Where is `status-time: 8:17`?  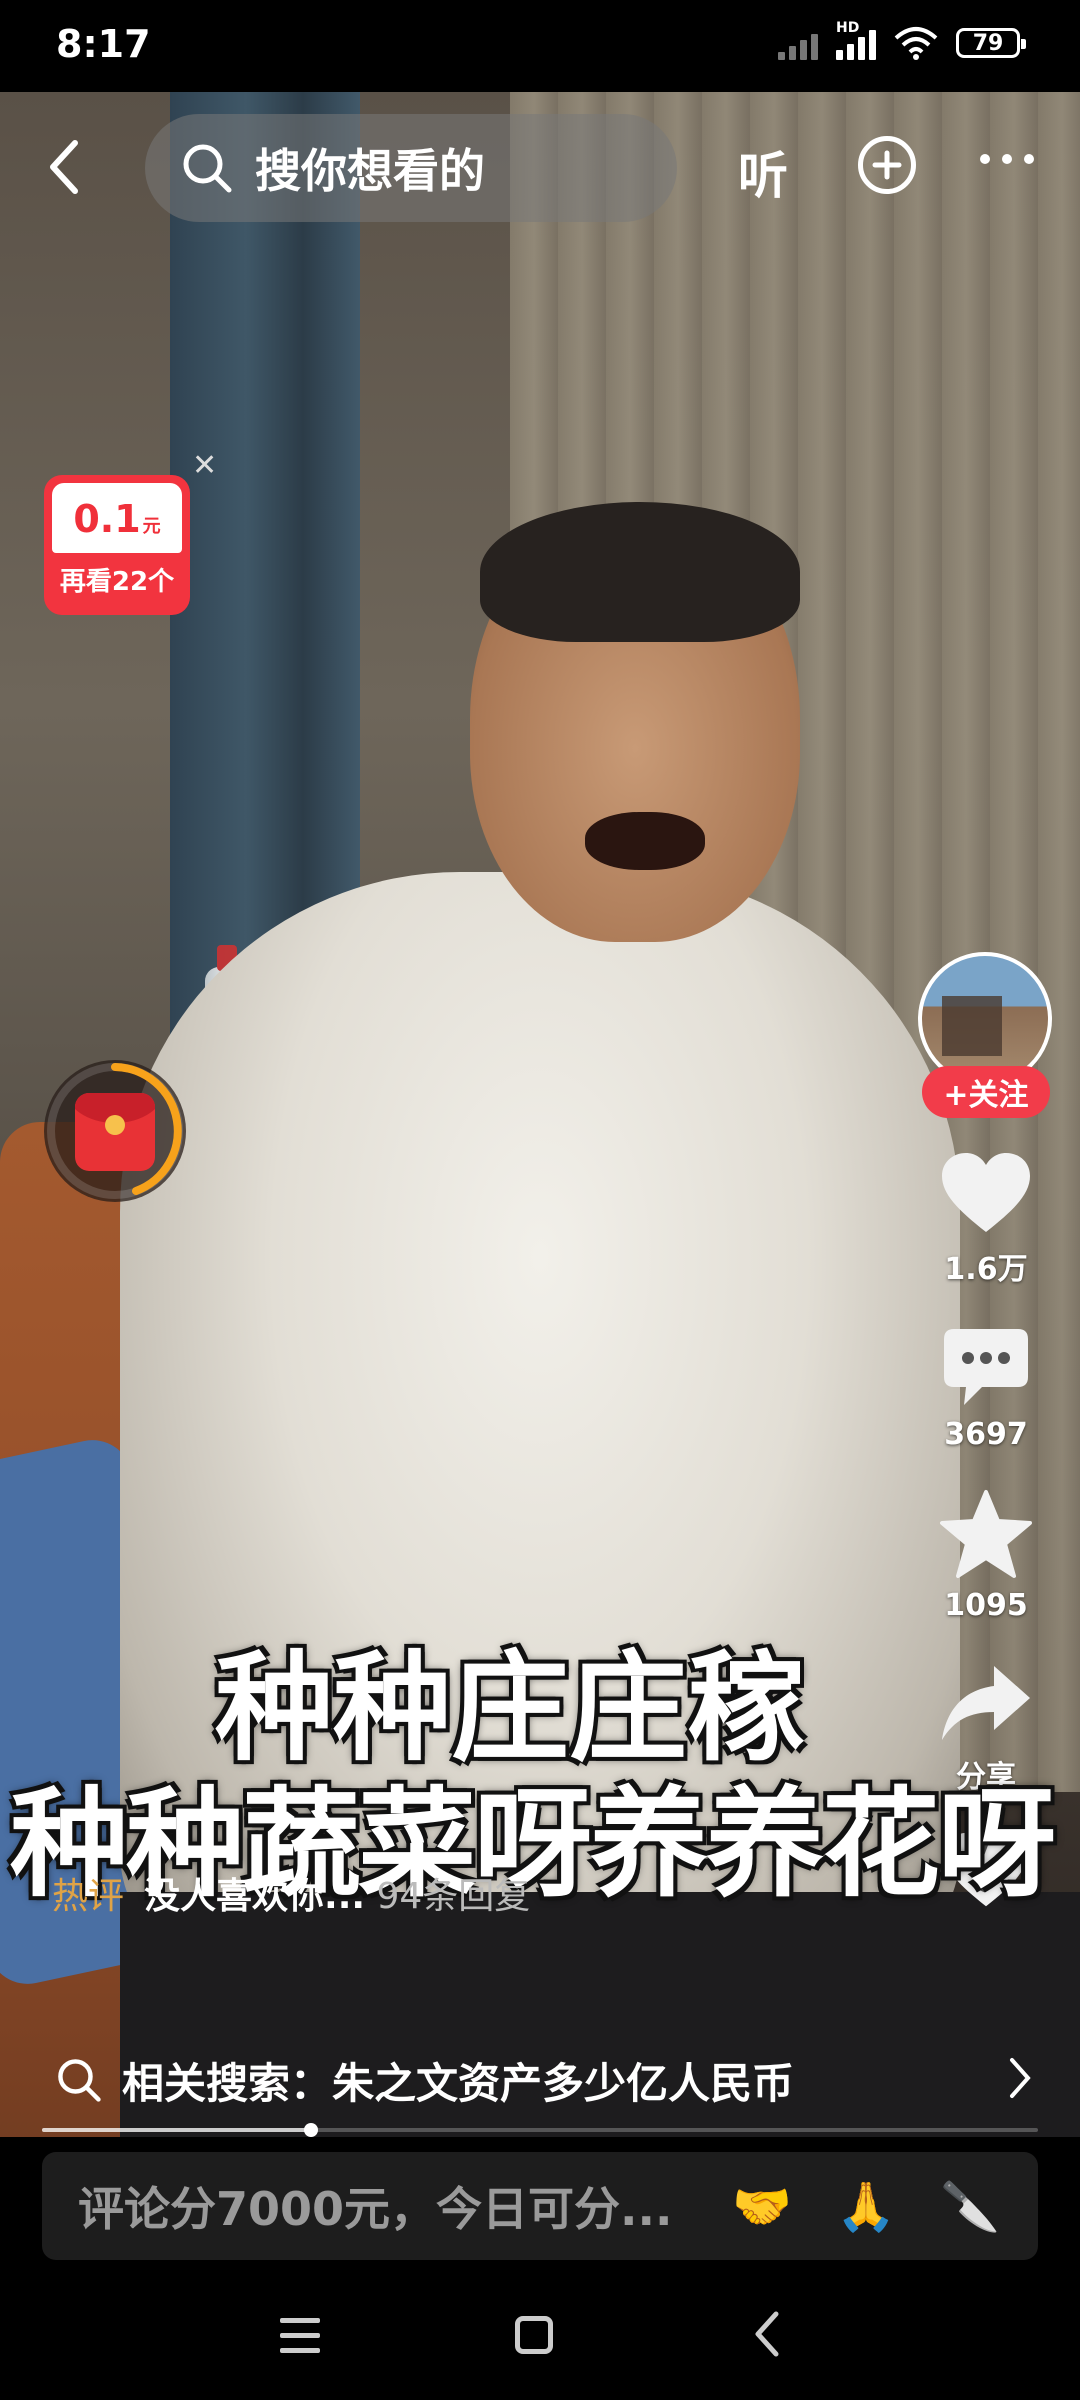
status-time: 8:17 is located at coordinates (103, 44).